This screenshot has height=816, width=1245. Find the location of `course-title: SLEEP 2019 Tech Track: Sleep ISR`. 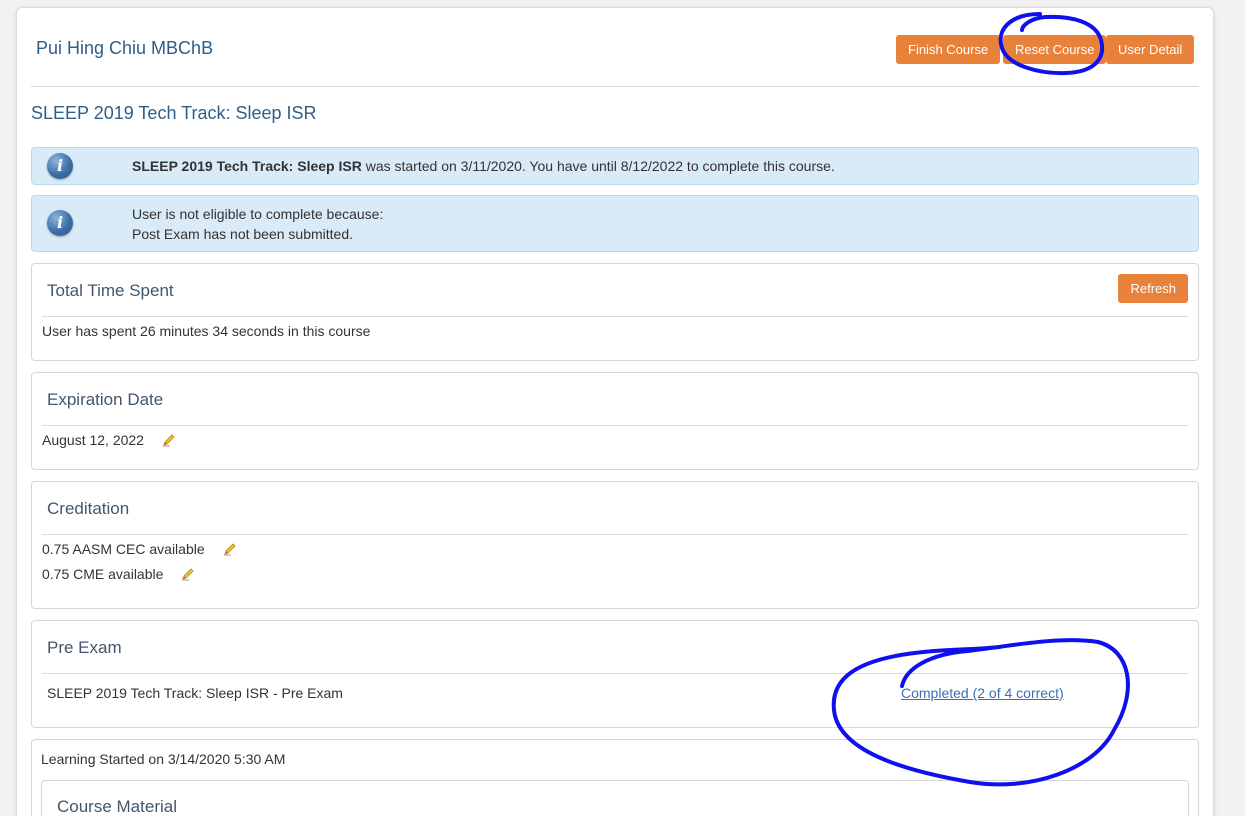

course-title: SLEEP 2019 Tech Track: Sleep ISR is located at coordinates (174, 113).